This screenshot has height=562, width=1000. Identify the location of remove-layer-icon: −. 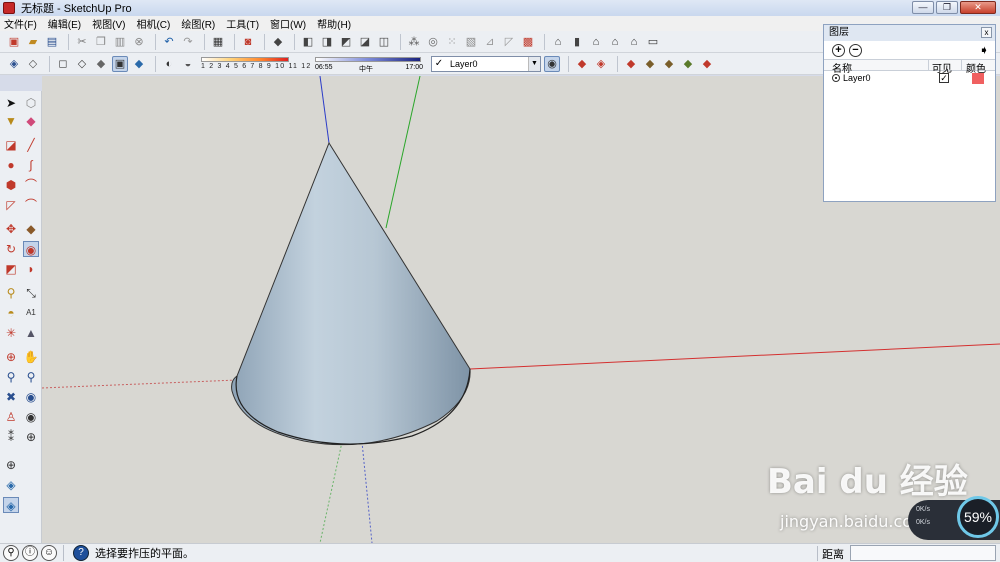
(855, 50).